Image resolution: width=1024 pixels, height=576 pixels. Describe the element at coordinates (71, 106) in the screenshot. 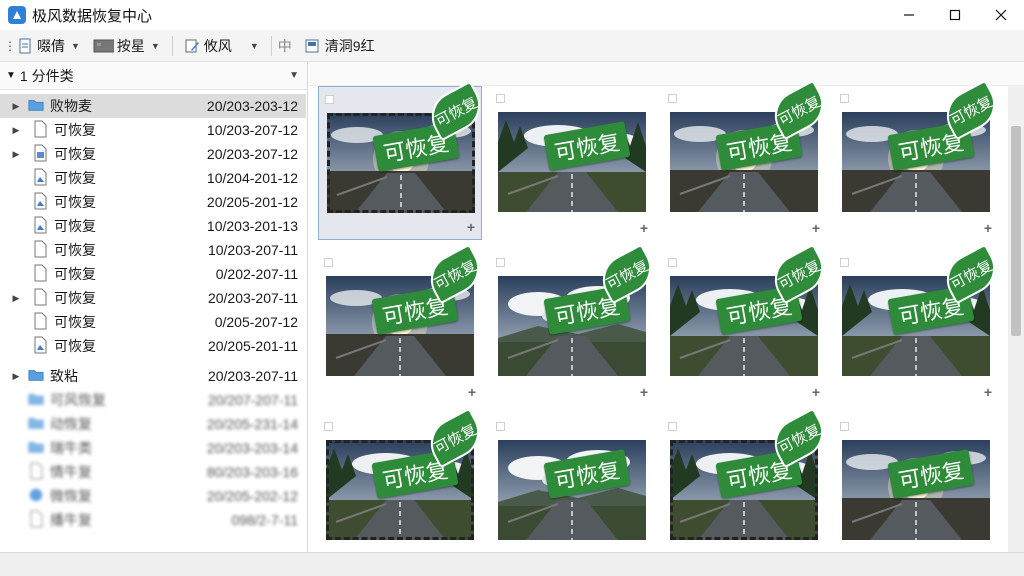

I see `tree-row-name: 败物麦` at that location.